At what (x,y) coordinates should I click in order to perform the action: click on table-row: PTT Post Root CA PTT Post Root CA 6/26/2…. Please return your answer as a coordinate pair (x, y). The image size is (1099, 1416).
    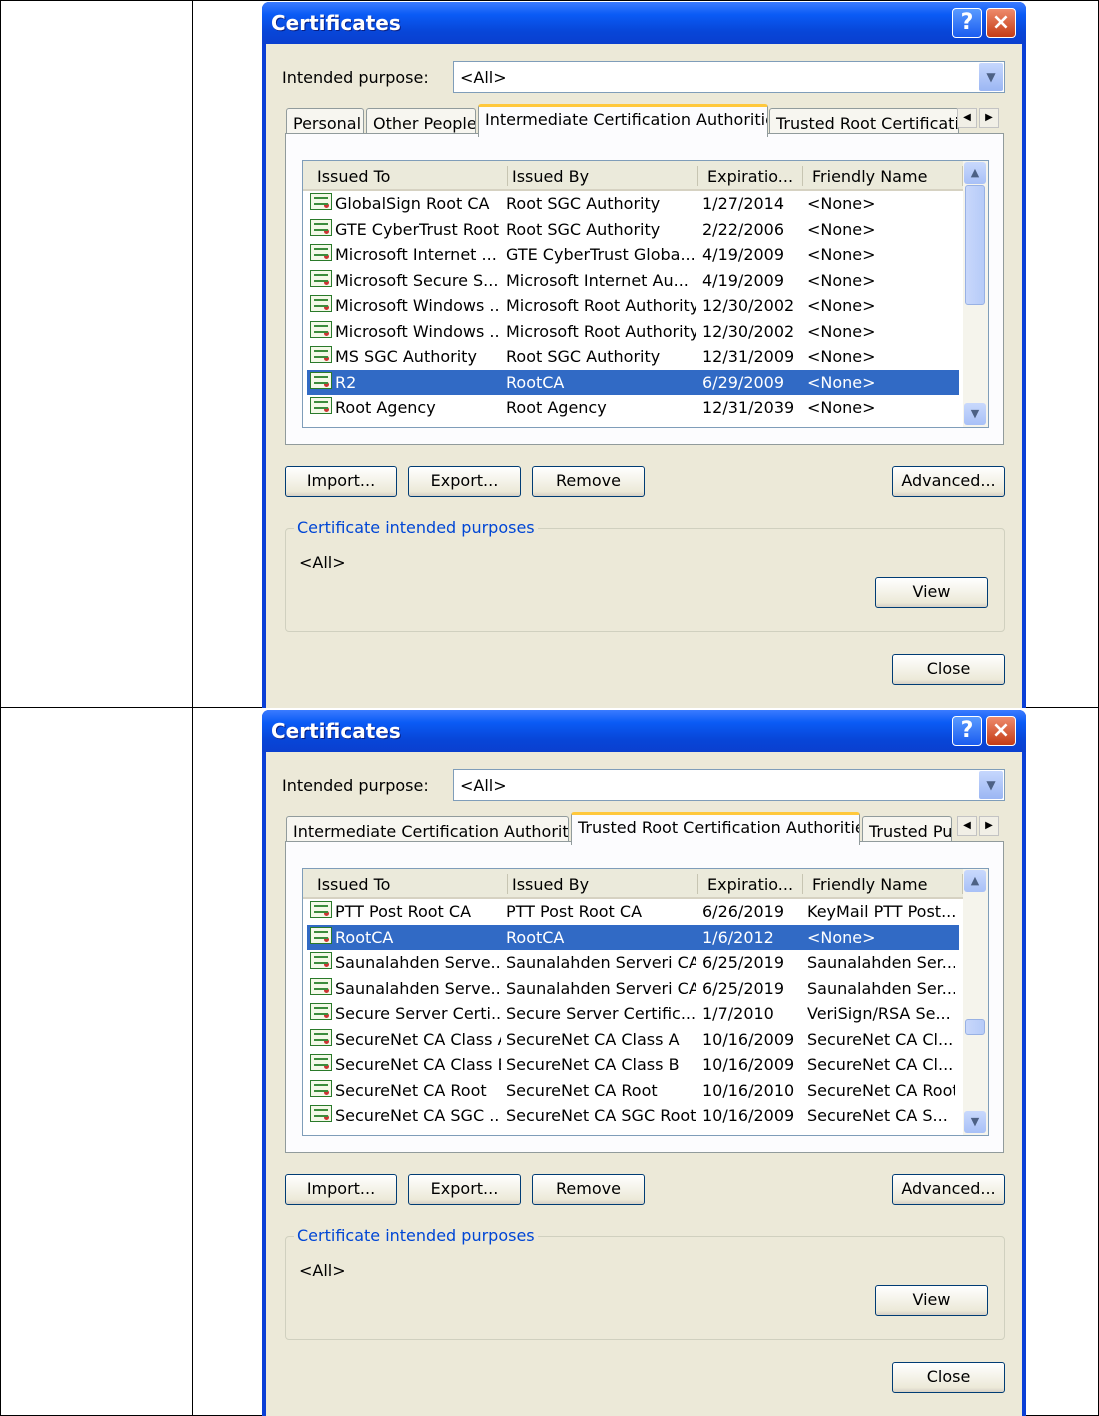
    Looking at the image, I should click on (633, 911).